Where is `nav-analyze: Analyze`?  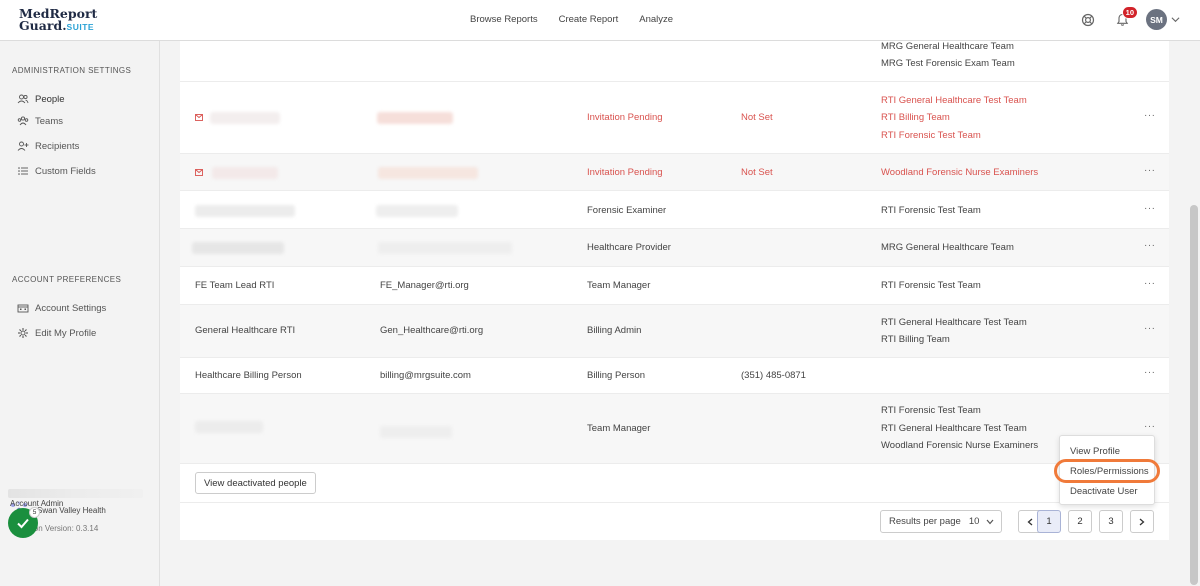 nav-analyze: Analyze is located at coordinates (656, 19).